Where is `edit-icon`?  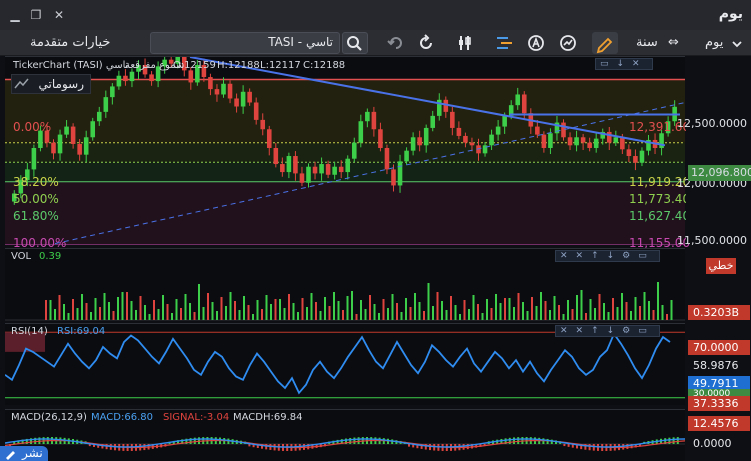 edit-icon is located at coordinates (10, 455).